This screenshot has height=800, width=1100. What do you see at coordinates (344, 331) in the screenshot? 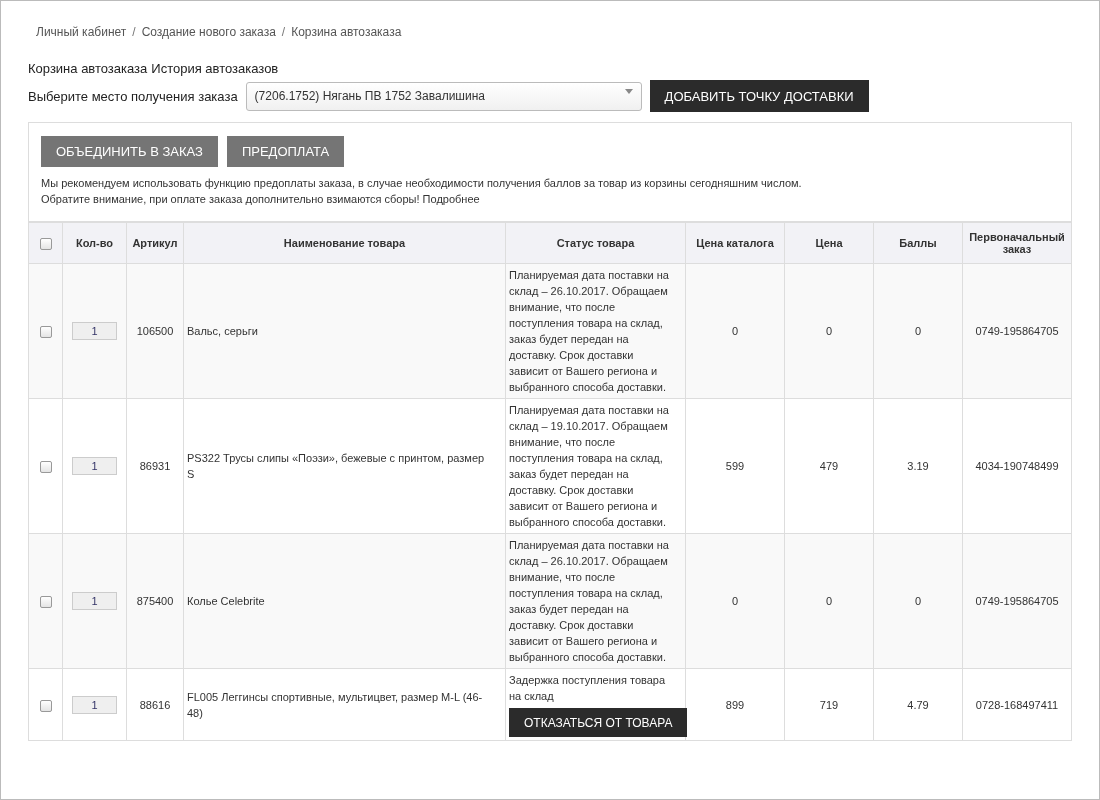
I see `table-cell: Вальс, серьги` at bounding box center [344, 331].